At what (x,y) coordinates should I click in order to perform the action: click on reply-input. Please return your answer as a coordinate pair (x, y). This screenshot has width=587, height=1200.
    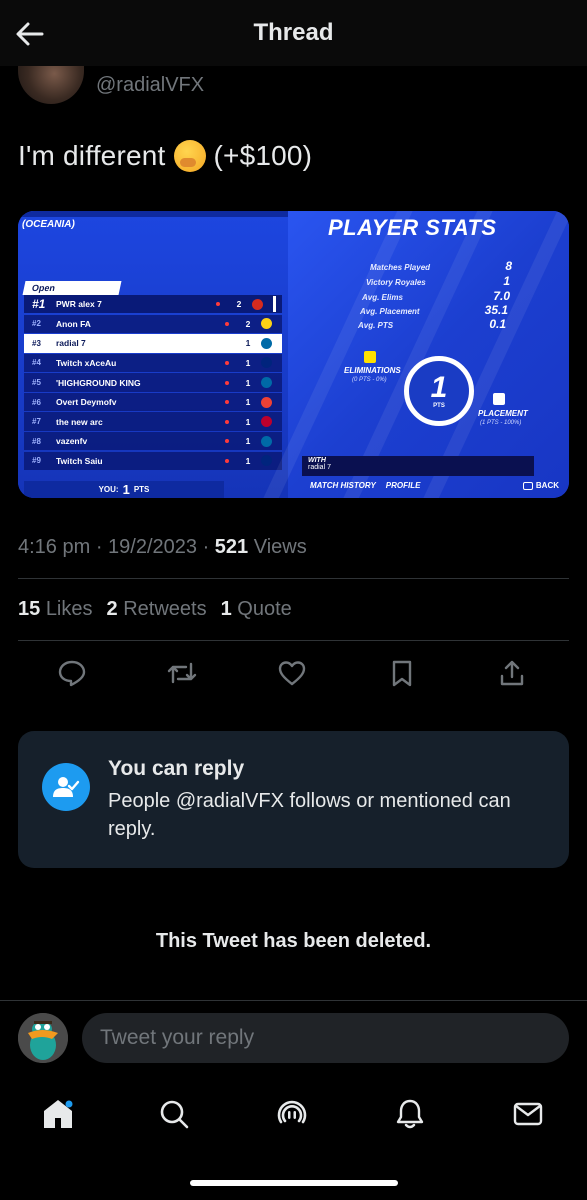
    Looking at the image, I should click on (325, 1038).